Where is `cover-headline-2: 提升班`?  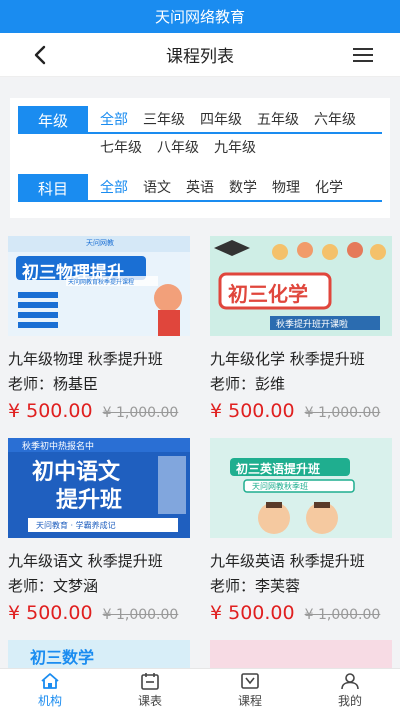
cover-headline-2: 提升班 is located at coordinates (89, 500).